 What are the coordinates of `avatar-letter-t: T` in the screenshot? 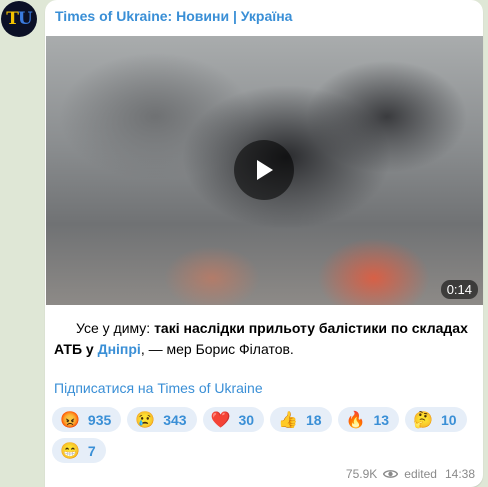 It's located at (12, 19).